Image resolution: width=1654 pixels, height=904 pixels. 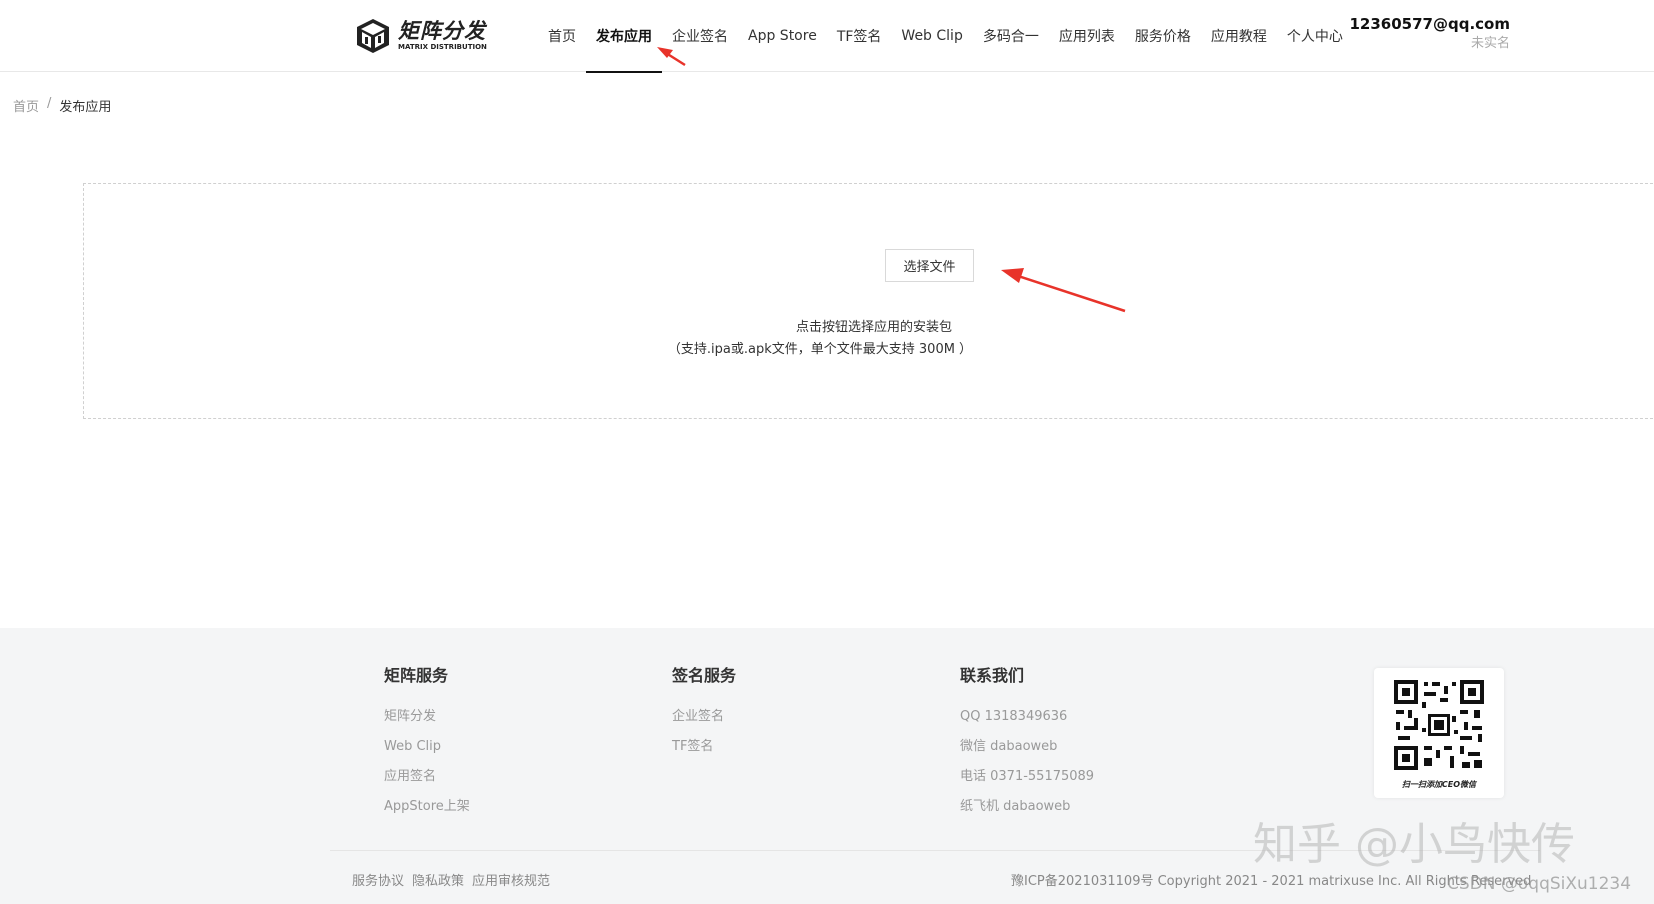 I want to click on nav-pricing: 服务价格, so click(x=1163, y=36).